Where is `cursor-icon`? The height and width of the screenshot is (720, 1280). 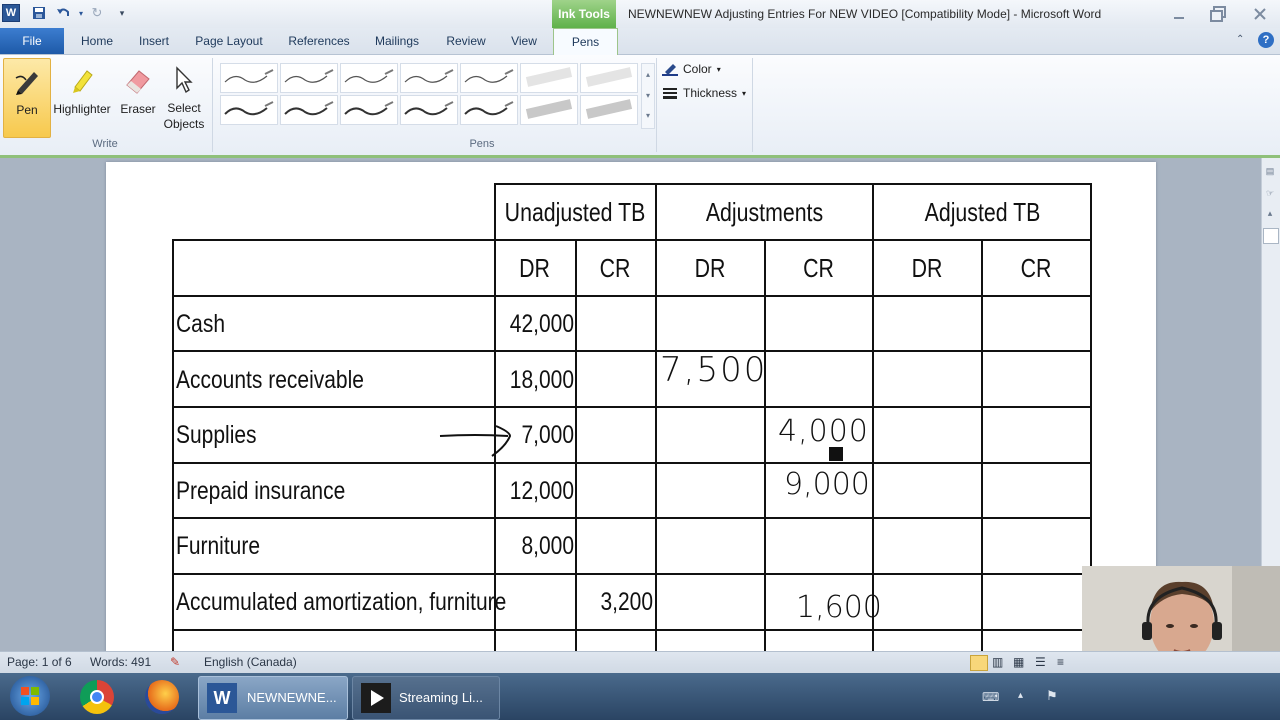
cursor-icon is located at coordinates (184, 80).